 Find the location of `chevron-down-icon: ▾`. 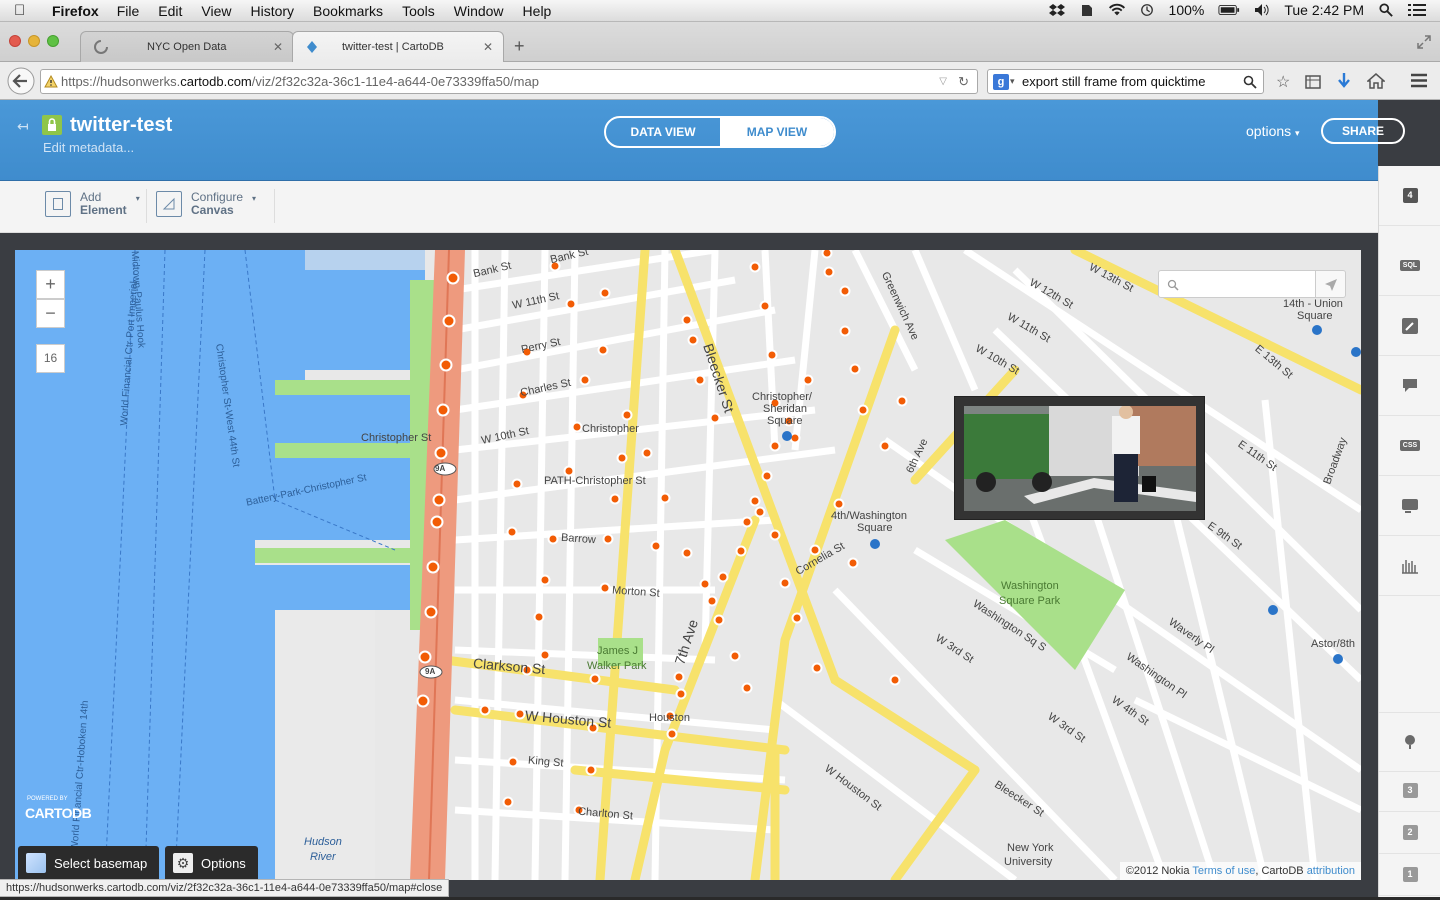

chevron-down-icon: ▾ is located at coordinates (1297, 133).